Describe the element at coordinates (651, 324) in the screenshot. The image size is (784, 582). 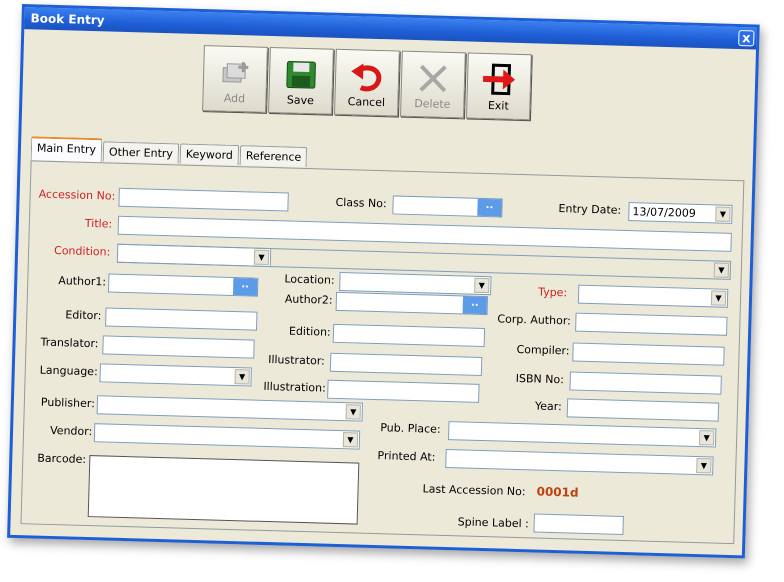
I see `corp-author-input` at that location.